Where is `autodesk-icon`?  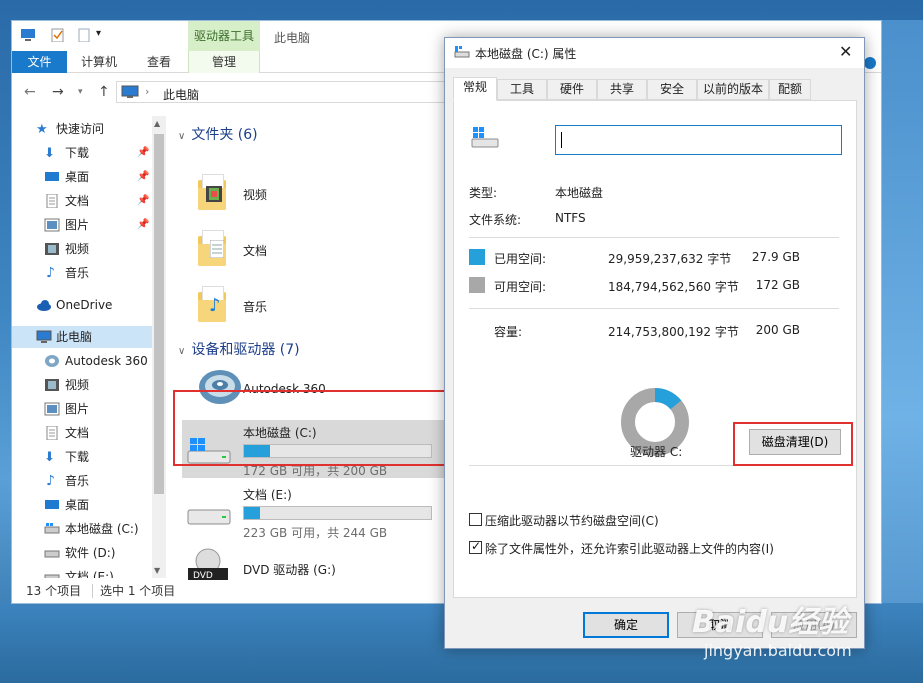
autodesk-icon is located at coordinates (52, 361).